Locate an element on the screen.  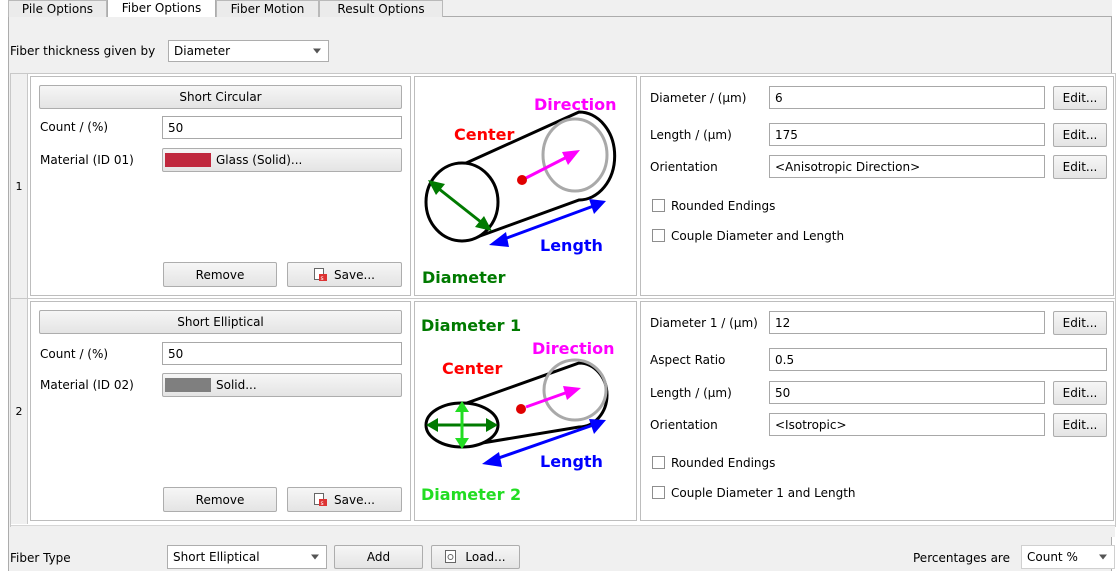
checkbox-label: Couple Diameter and Length is located at coordinates (758, 236).